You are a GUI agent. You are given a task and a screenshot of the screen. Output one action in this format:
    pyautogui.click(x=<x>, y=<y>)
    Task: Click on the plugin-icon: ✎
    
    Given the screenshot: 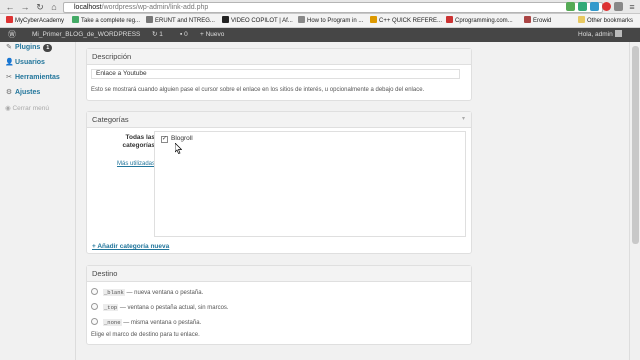 What is the action you would take?
    pyautogui.click(x=9, y=47)
    